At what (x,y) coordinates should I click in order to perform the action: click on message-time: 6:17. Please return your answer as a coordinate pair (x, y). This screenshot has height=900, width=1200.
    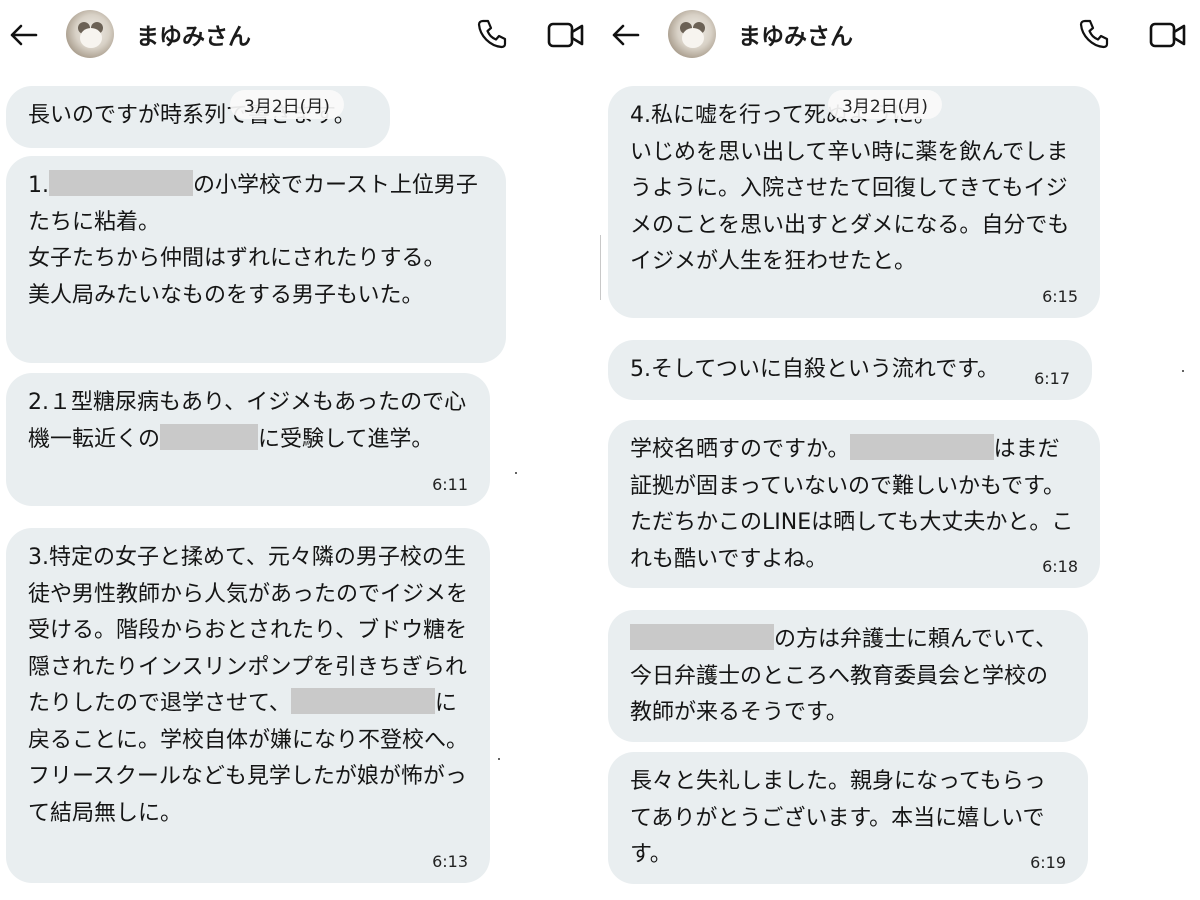
    Looking at the image, I should click on (1052, 378).